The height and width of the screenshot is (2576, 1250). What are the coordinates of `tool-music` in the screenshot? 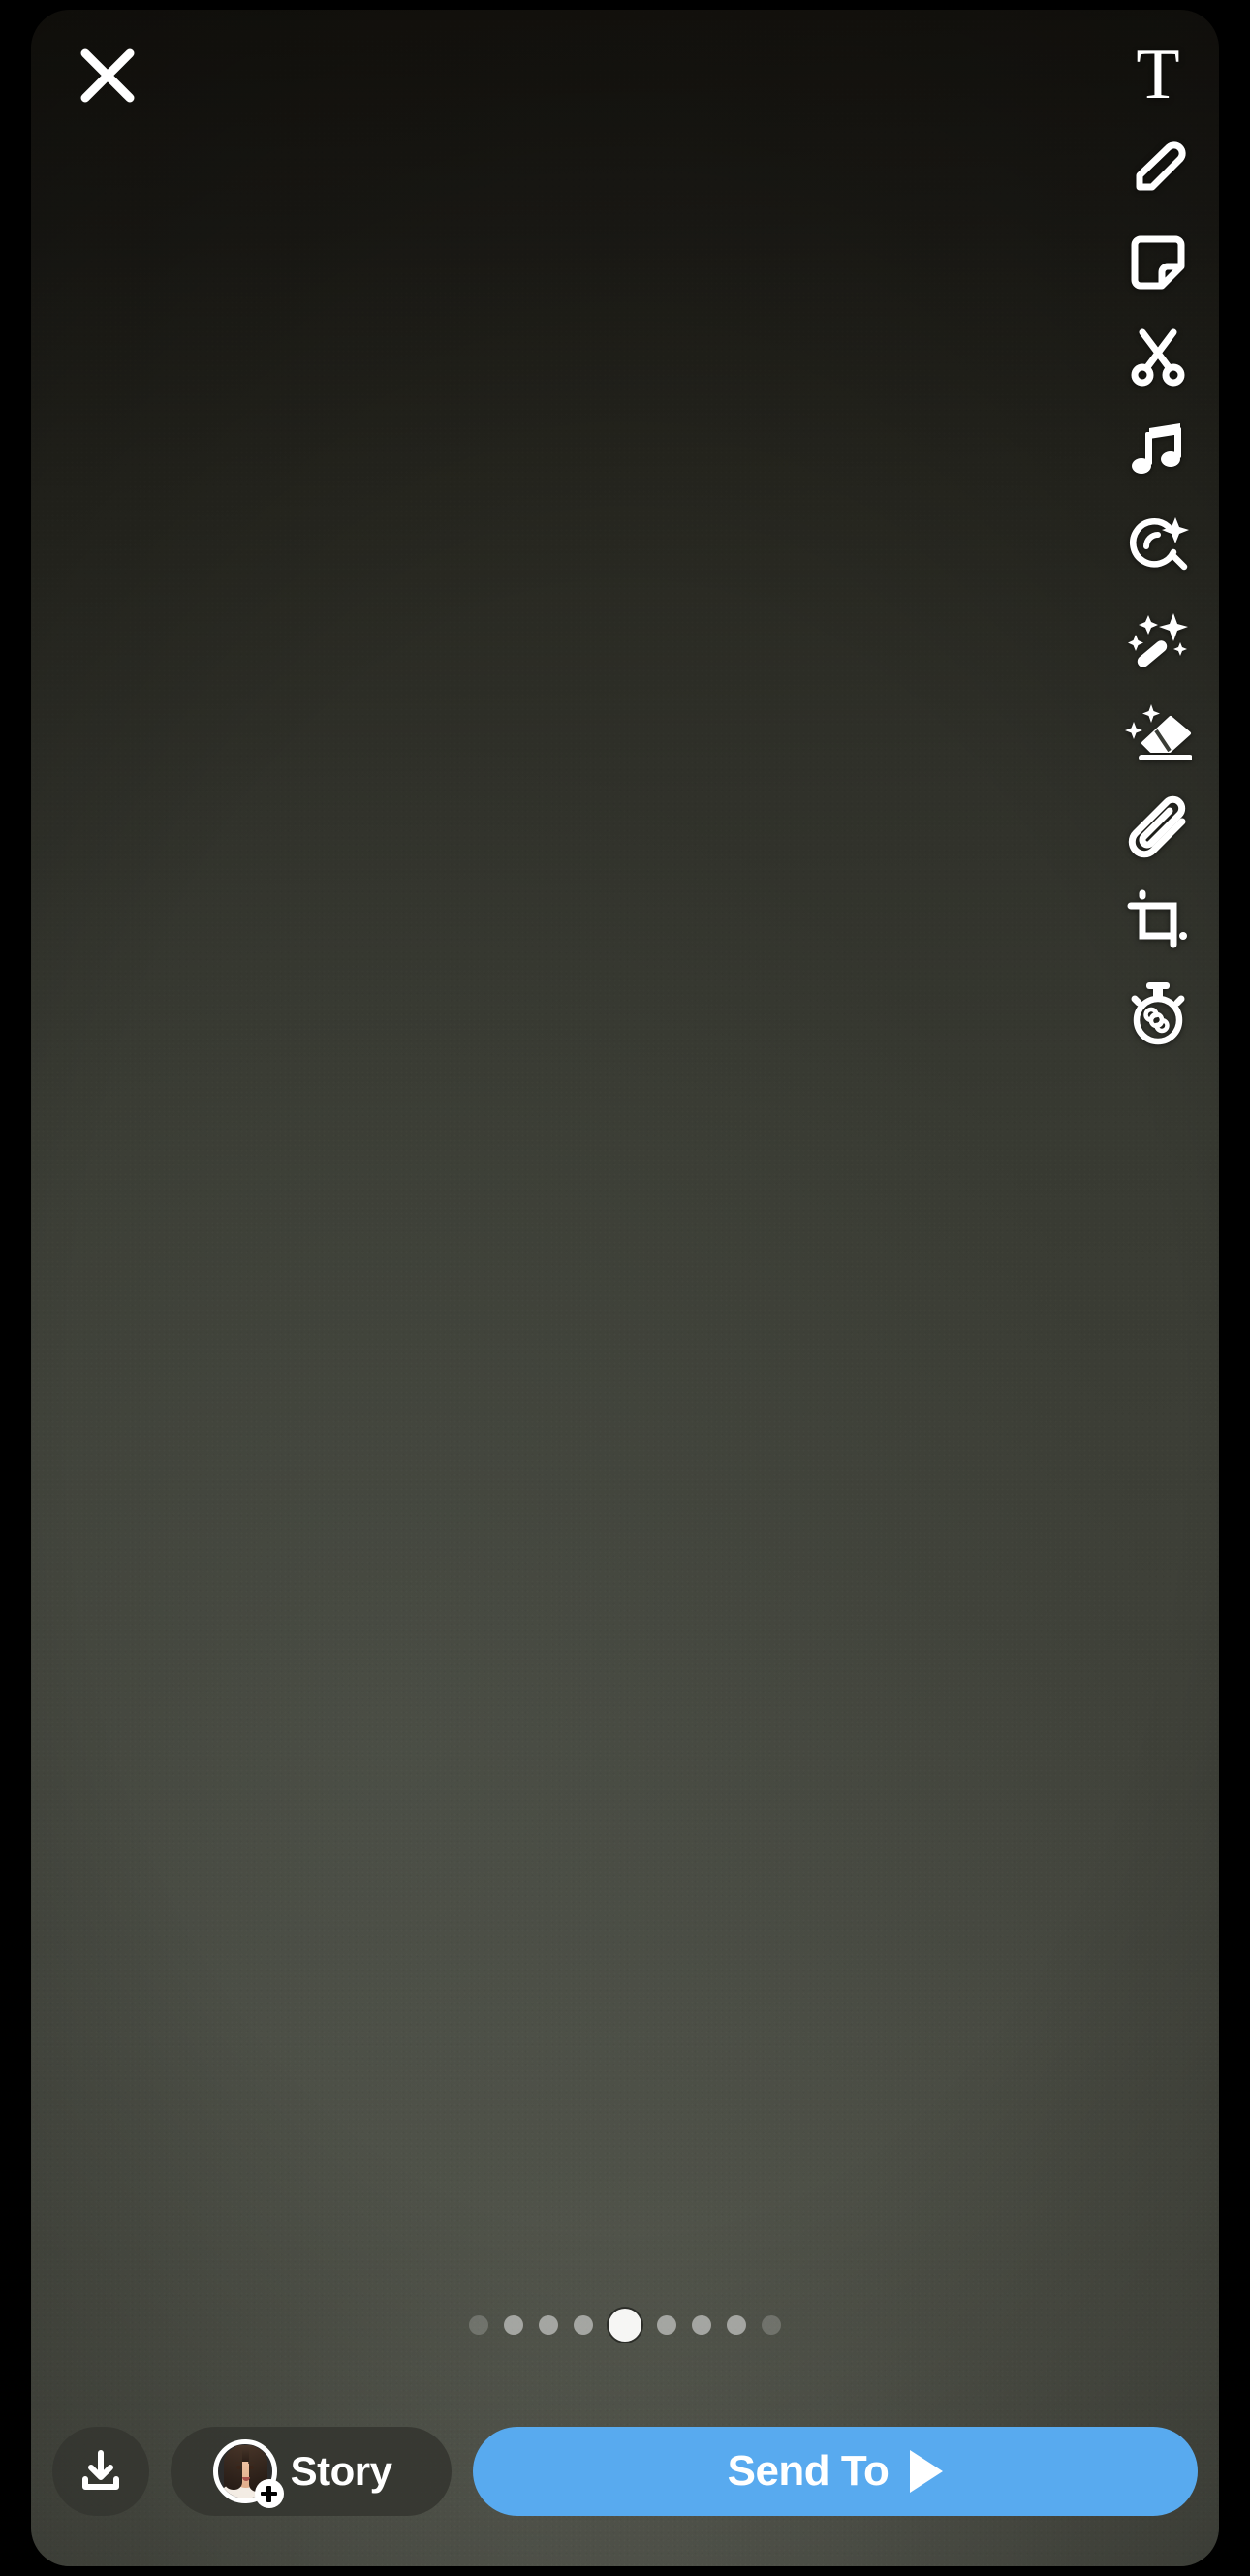 It's located at (1158, 450).